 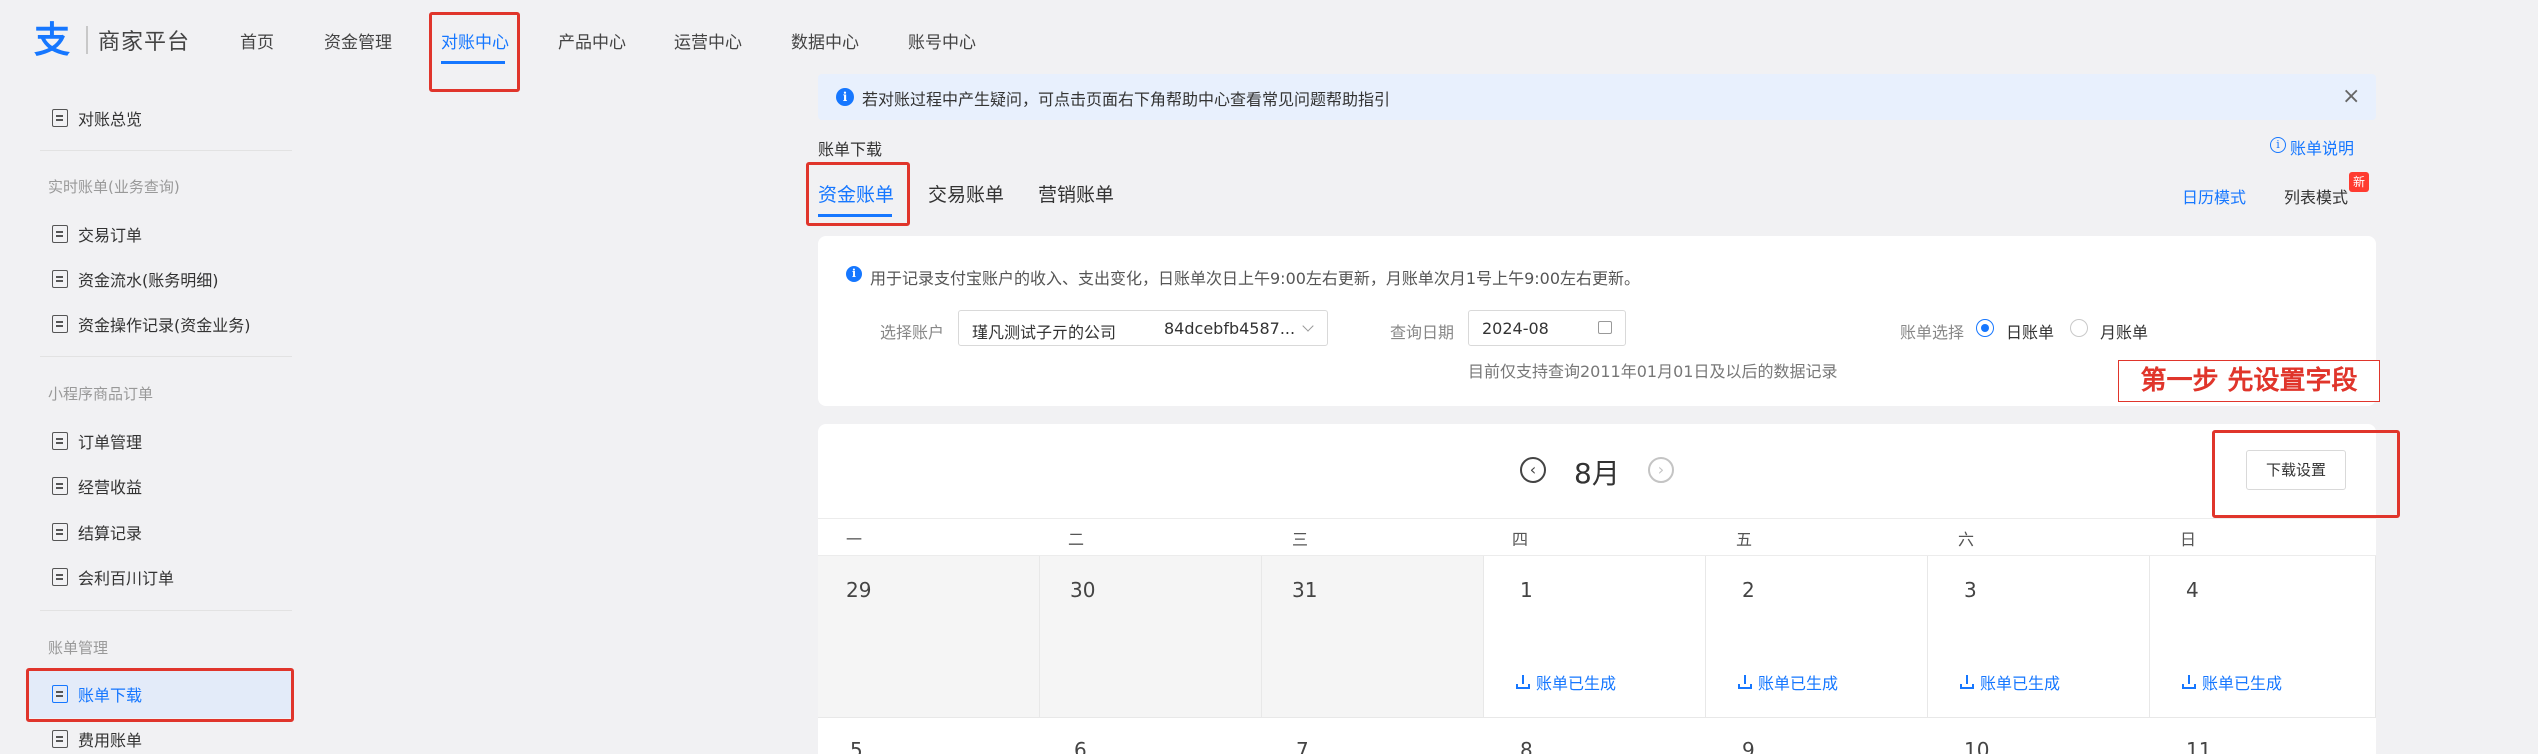 What do you see at coordinates (2199, 746) in the screenshot?
I see `day-number: 11` at bounding box center [2199, 746].